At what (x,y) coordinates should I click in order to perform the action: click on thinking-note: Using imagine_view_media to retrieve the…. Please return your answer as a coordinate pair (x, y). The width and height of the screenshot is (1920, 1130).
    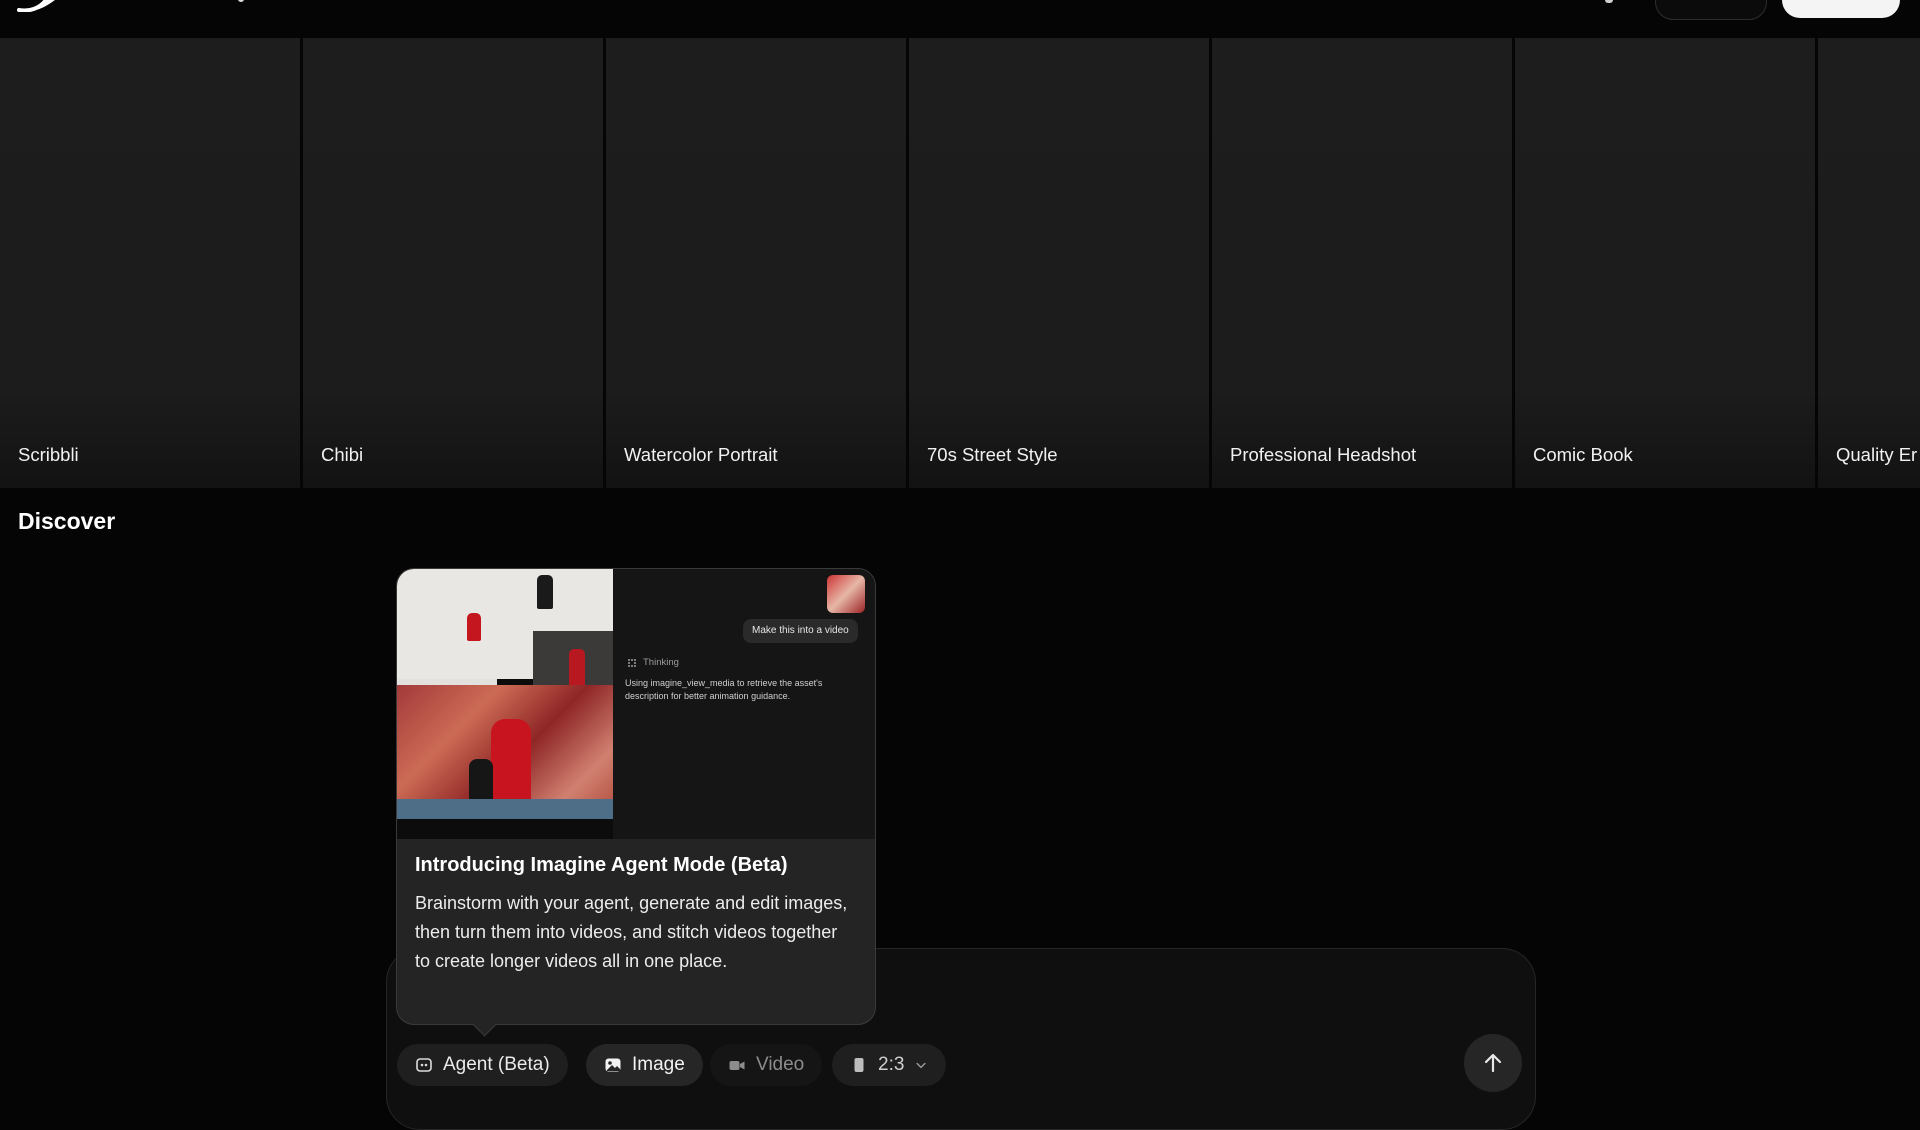
    Looking at the image, I should click on (724, 689).